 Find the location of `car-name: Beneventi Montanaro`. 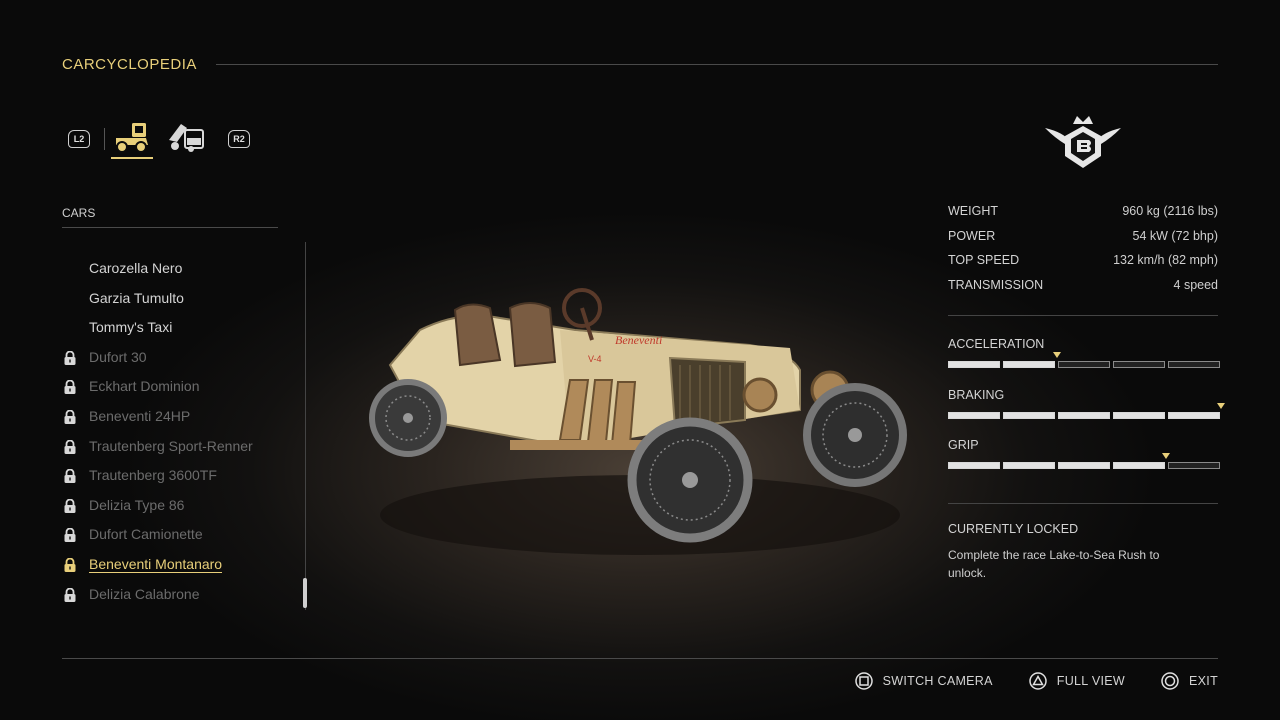

car-name: Beneventi Montanaro is located at coordinates (156, 564).